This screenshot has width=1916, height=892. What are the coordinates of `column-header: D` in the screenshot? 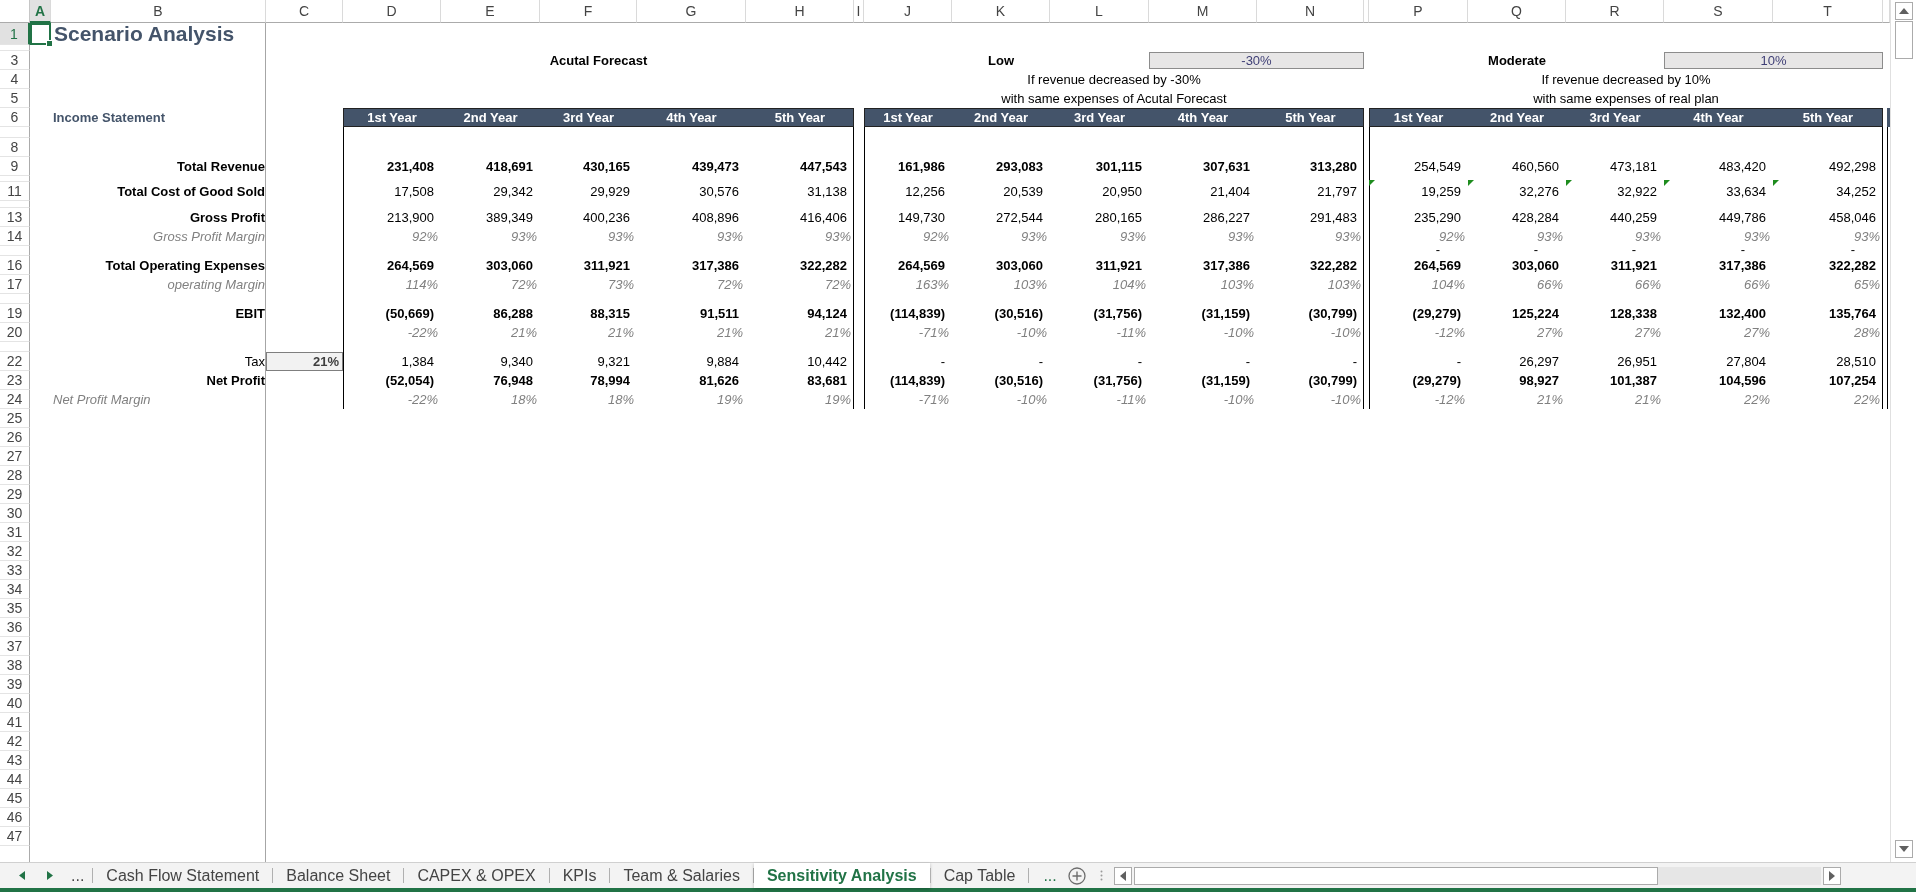 It's located at (392, 11).